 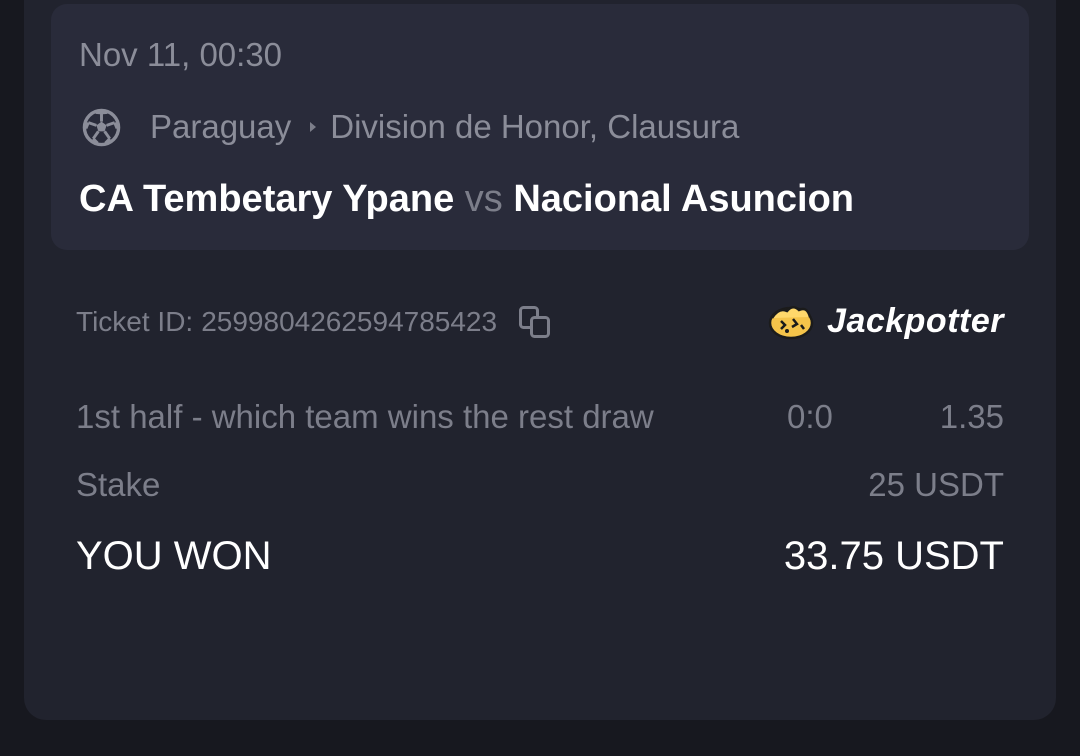 What do you see at coordinates (893, 556) in the screenshot?
I see `won-amount: 33.75 USDT` at bounding box center [893, 556].